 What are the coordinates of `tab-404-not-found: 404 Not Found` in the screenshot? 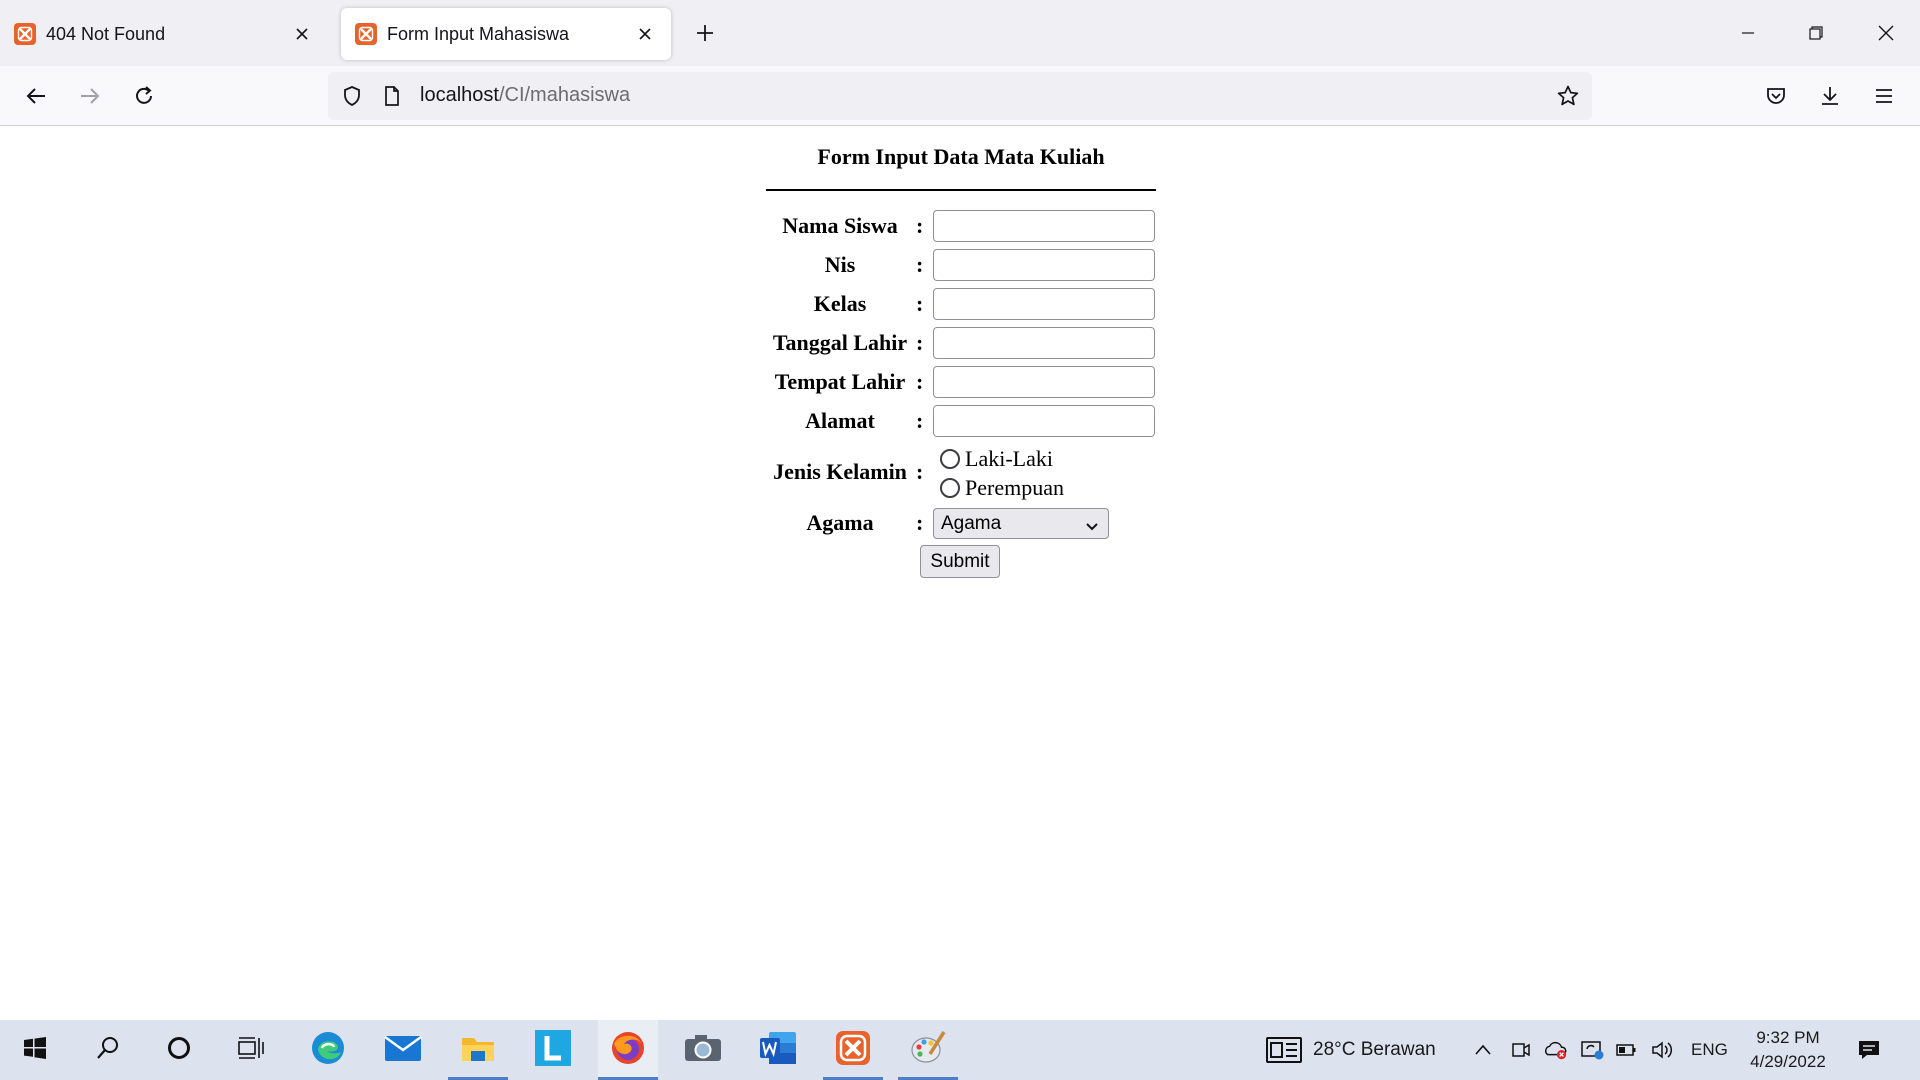 It's located at (164, 34).